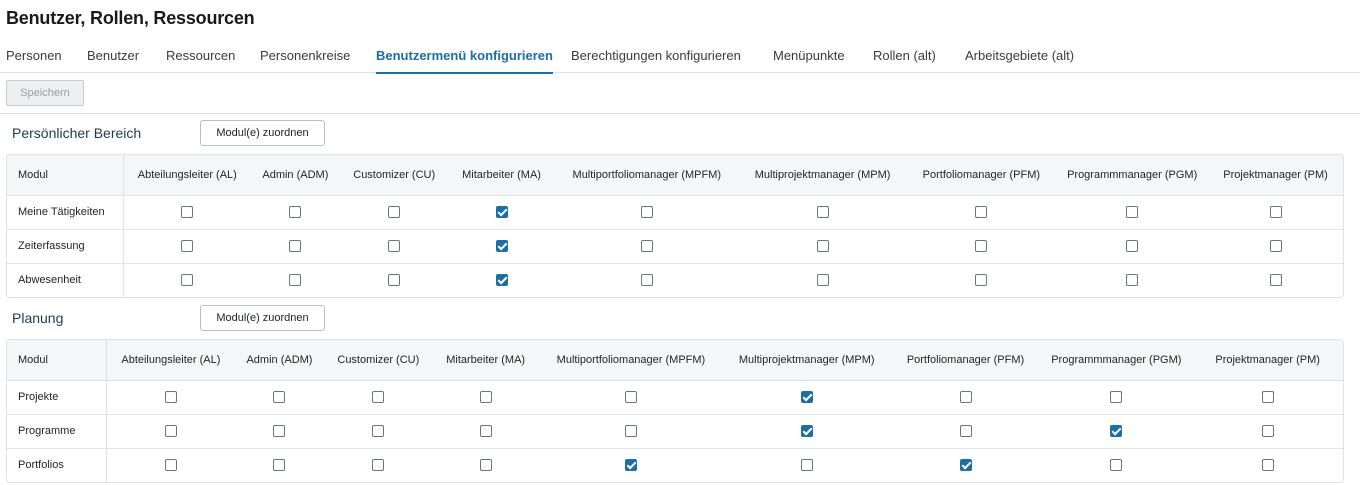  I want to click on column-header-role: Admin (ADM), so click(295, 175).